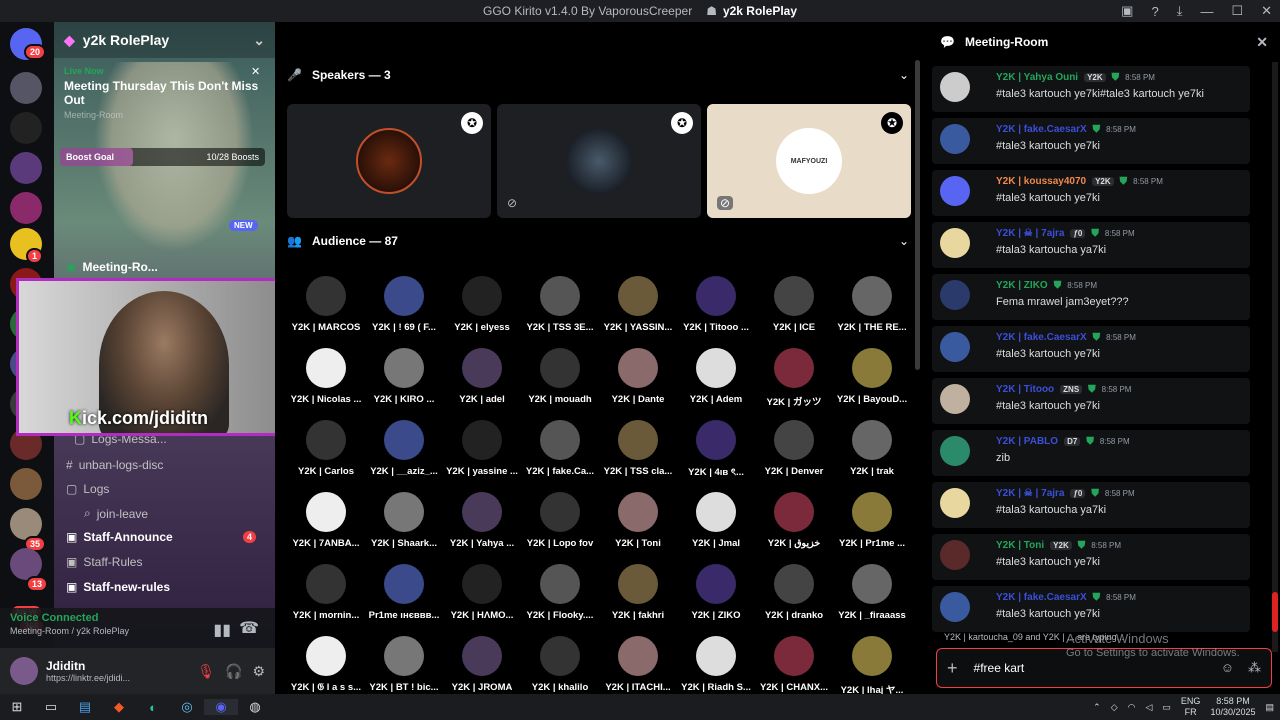  What do you see at coordinates (1030, 493) in the screenshot?
I see `message-author: Y2K | ☠ | 7ajra` at bounding box center [1030, 493].